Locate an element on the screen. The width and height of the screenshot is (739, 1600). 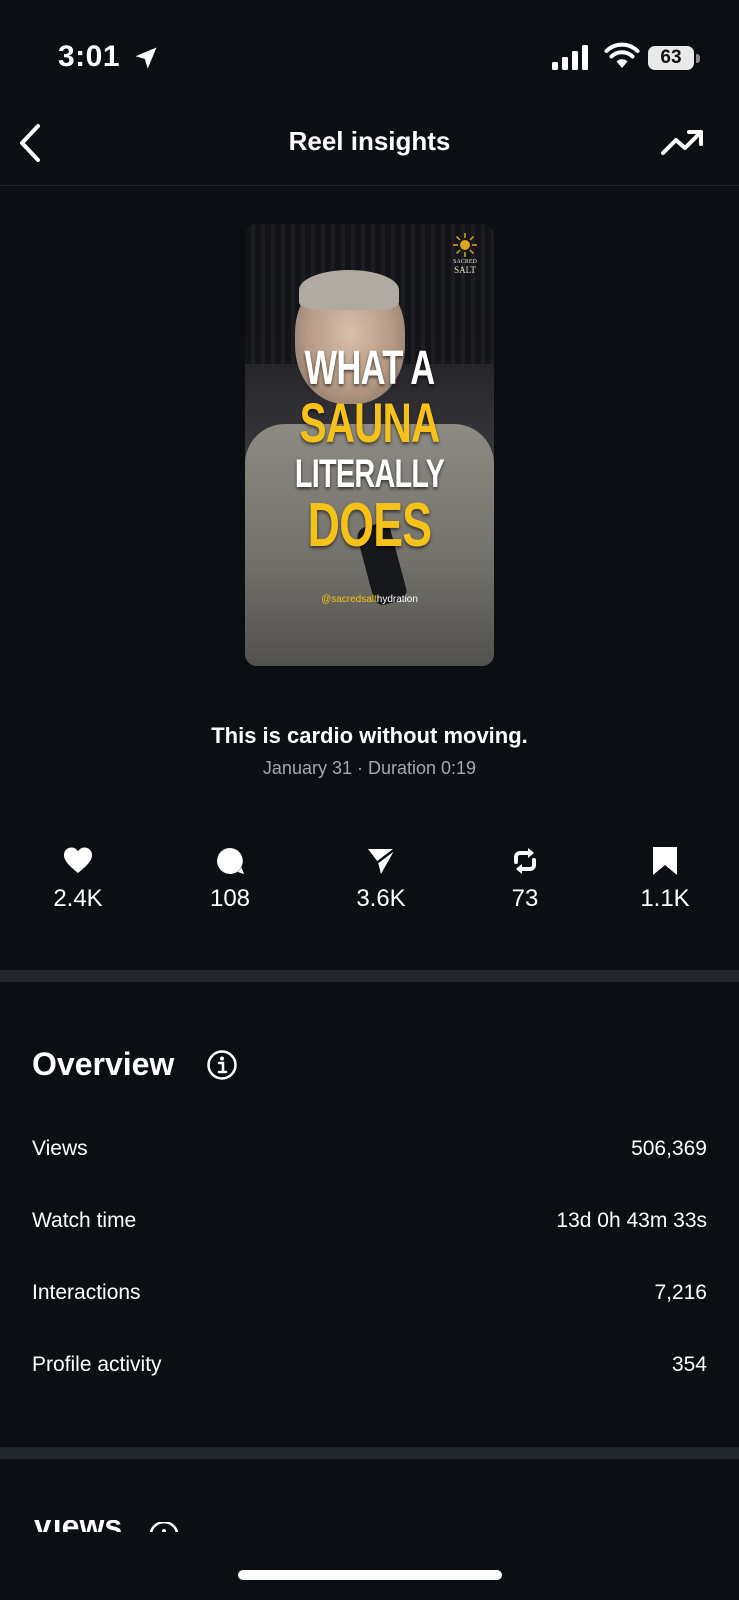
overview-label-watch-time: Watch time is located at coordinates (84, 1220).